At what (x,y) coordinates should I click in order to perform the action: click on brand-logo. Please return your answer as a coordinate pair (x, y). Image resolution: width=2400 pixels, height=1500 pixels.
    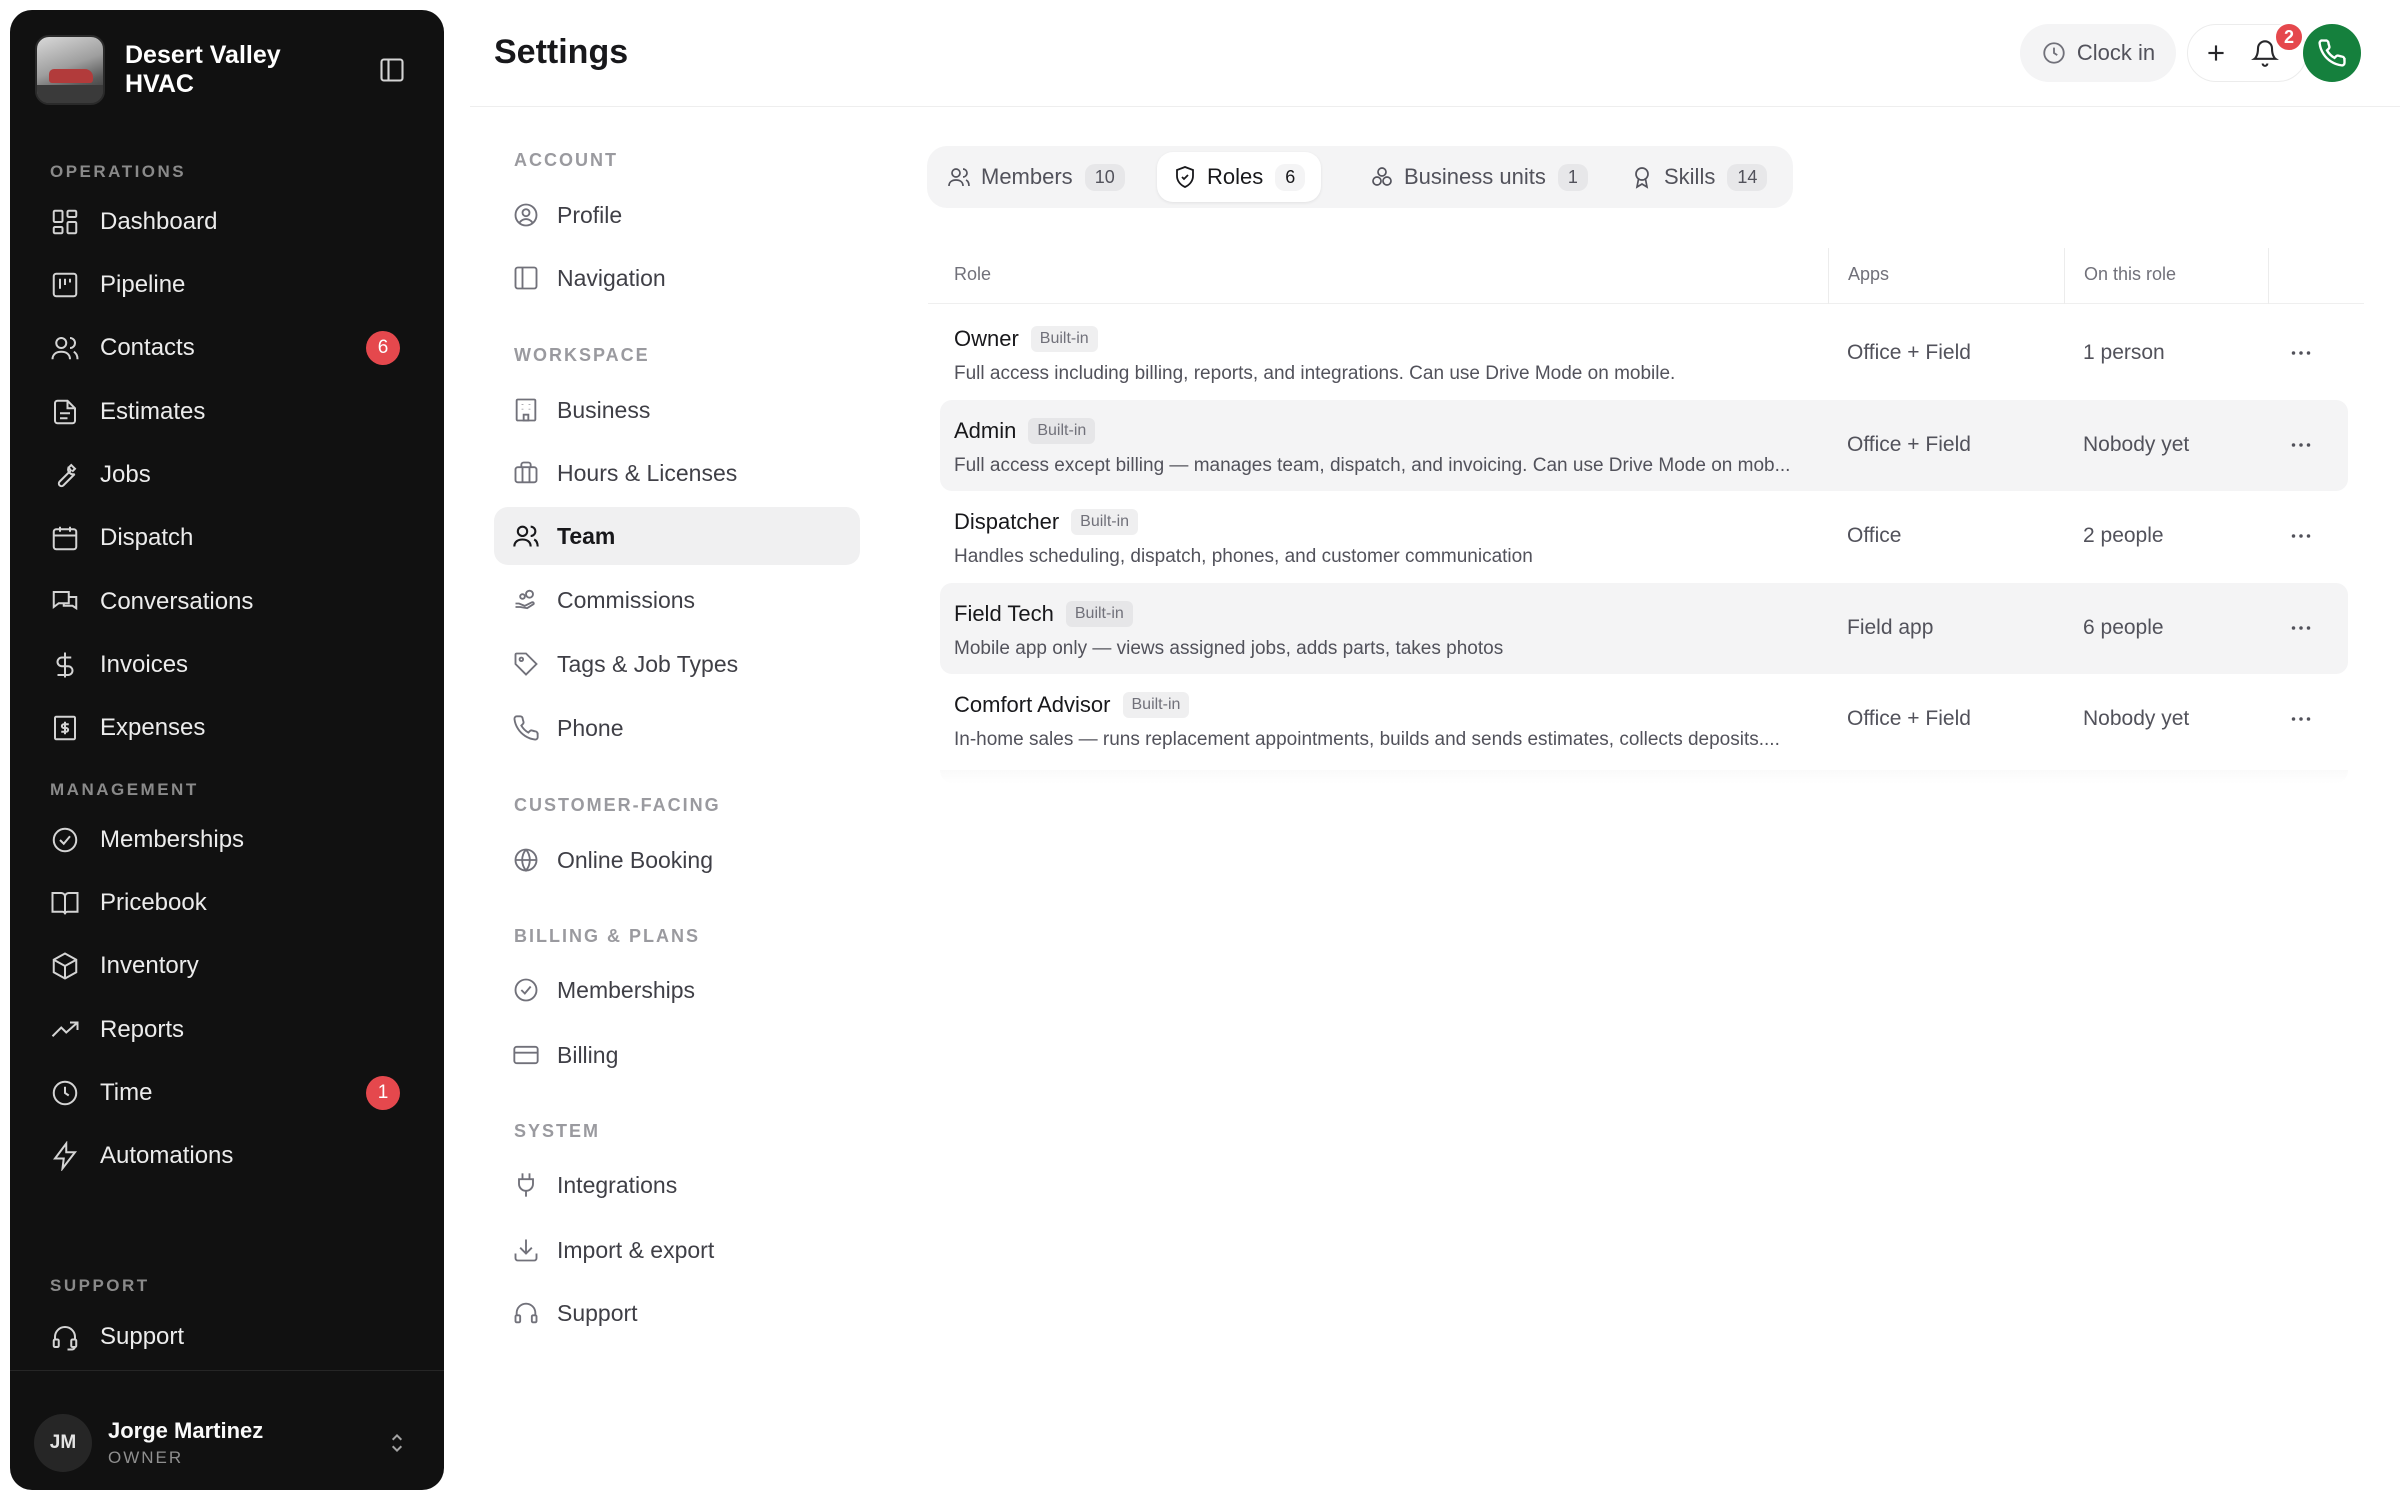
    Looking at the image, I should click on (70, 70).